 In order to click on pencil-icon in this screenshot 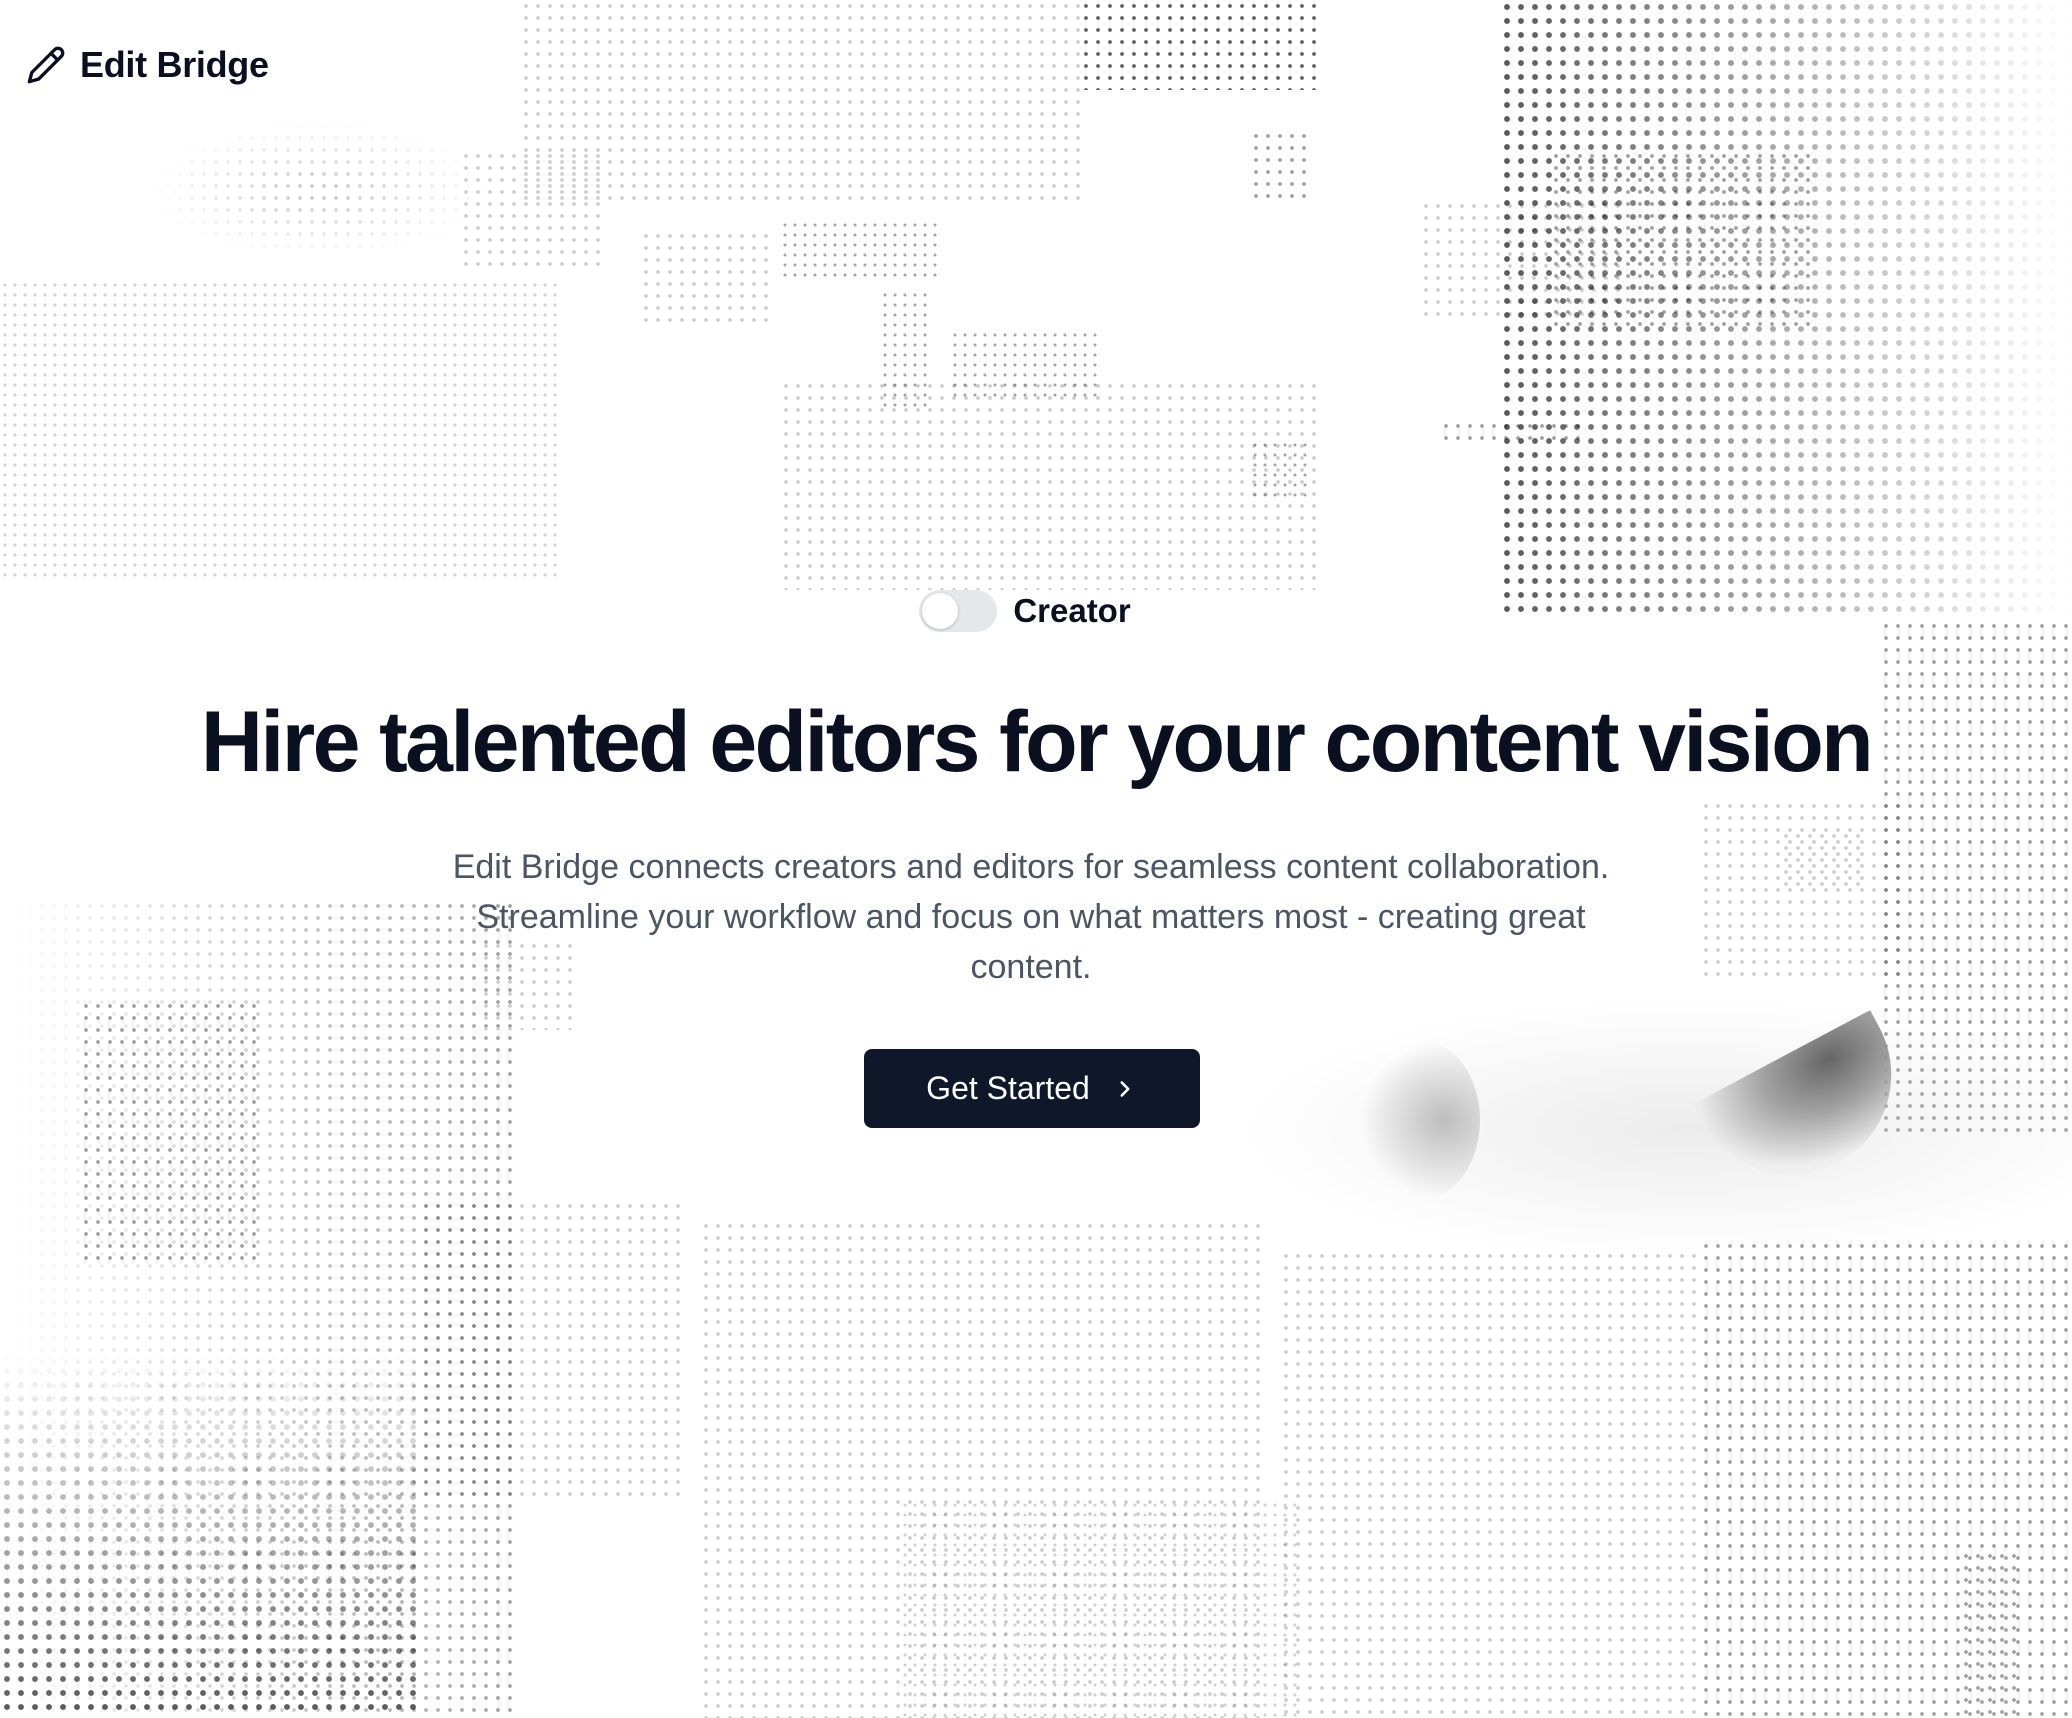, I will do `click(46, 65)`.